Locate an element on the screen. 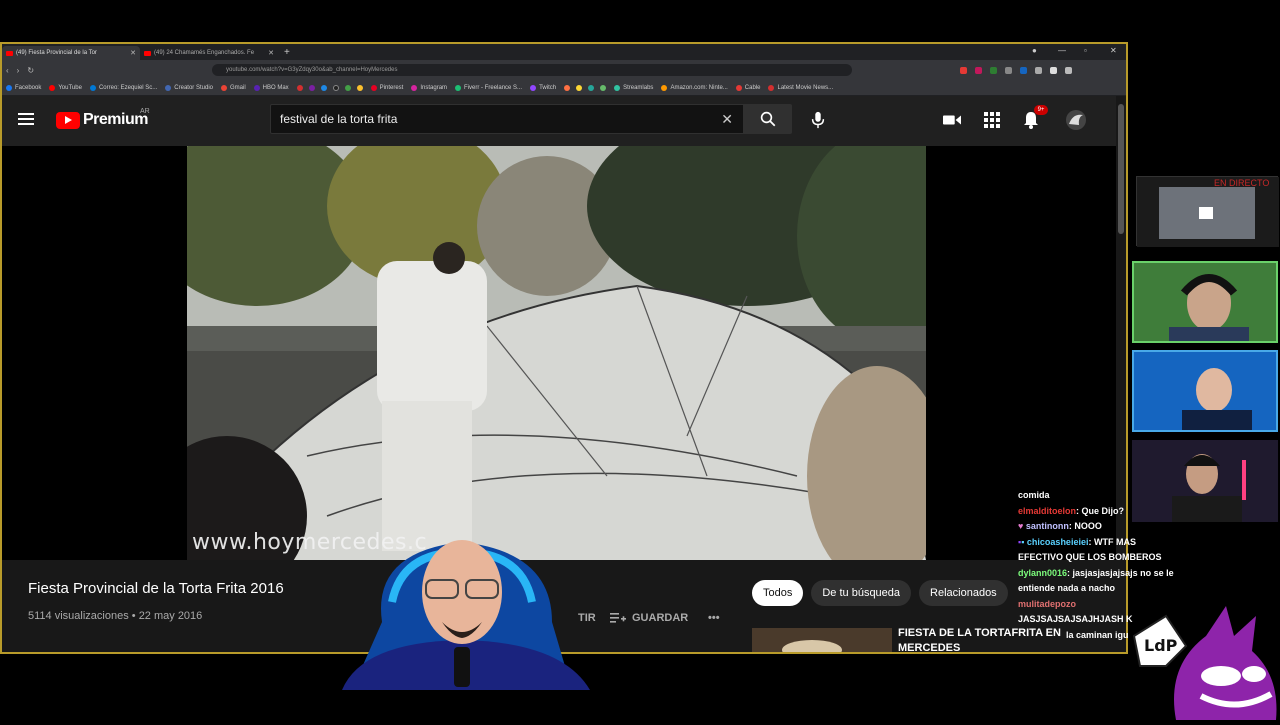 The width and height of the screenshot is (1280, 725). tab-active: (49) Fiesta Provincial de la Tor ✕ is located at coordinates (71, 53).